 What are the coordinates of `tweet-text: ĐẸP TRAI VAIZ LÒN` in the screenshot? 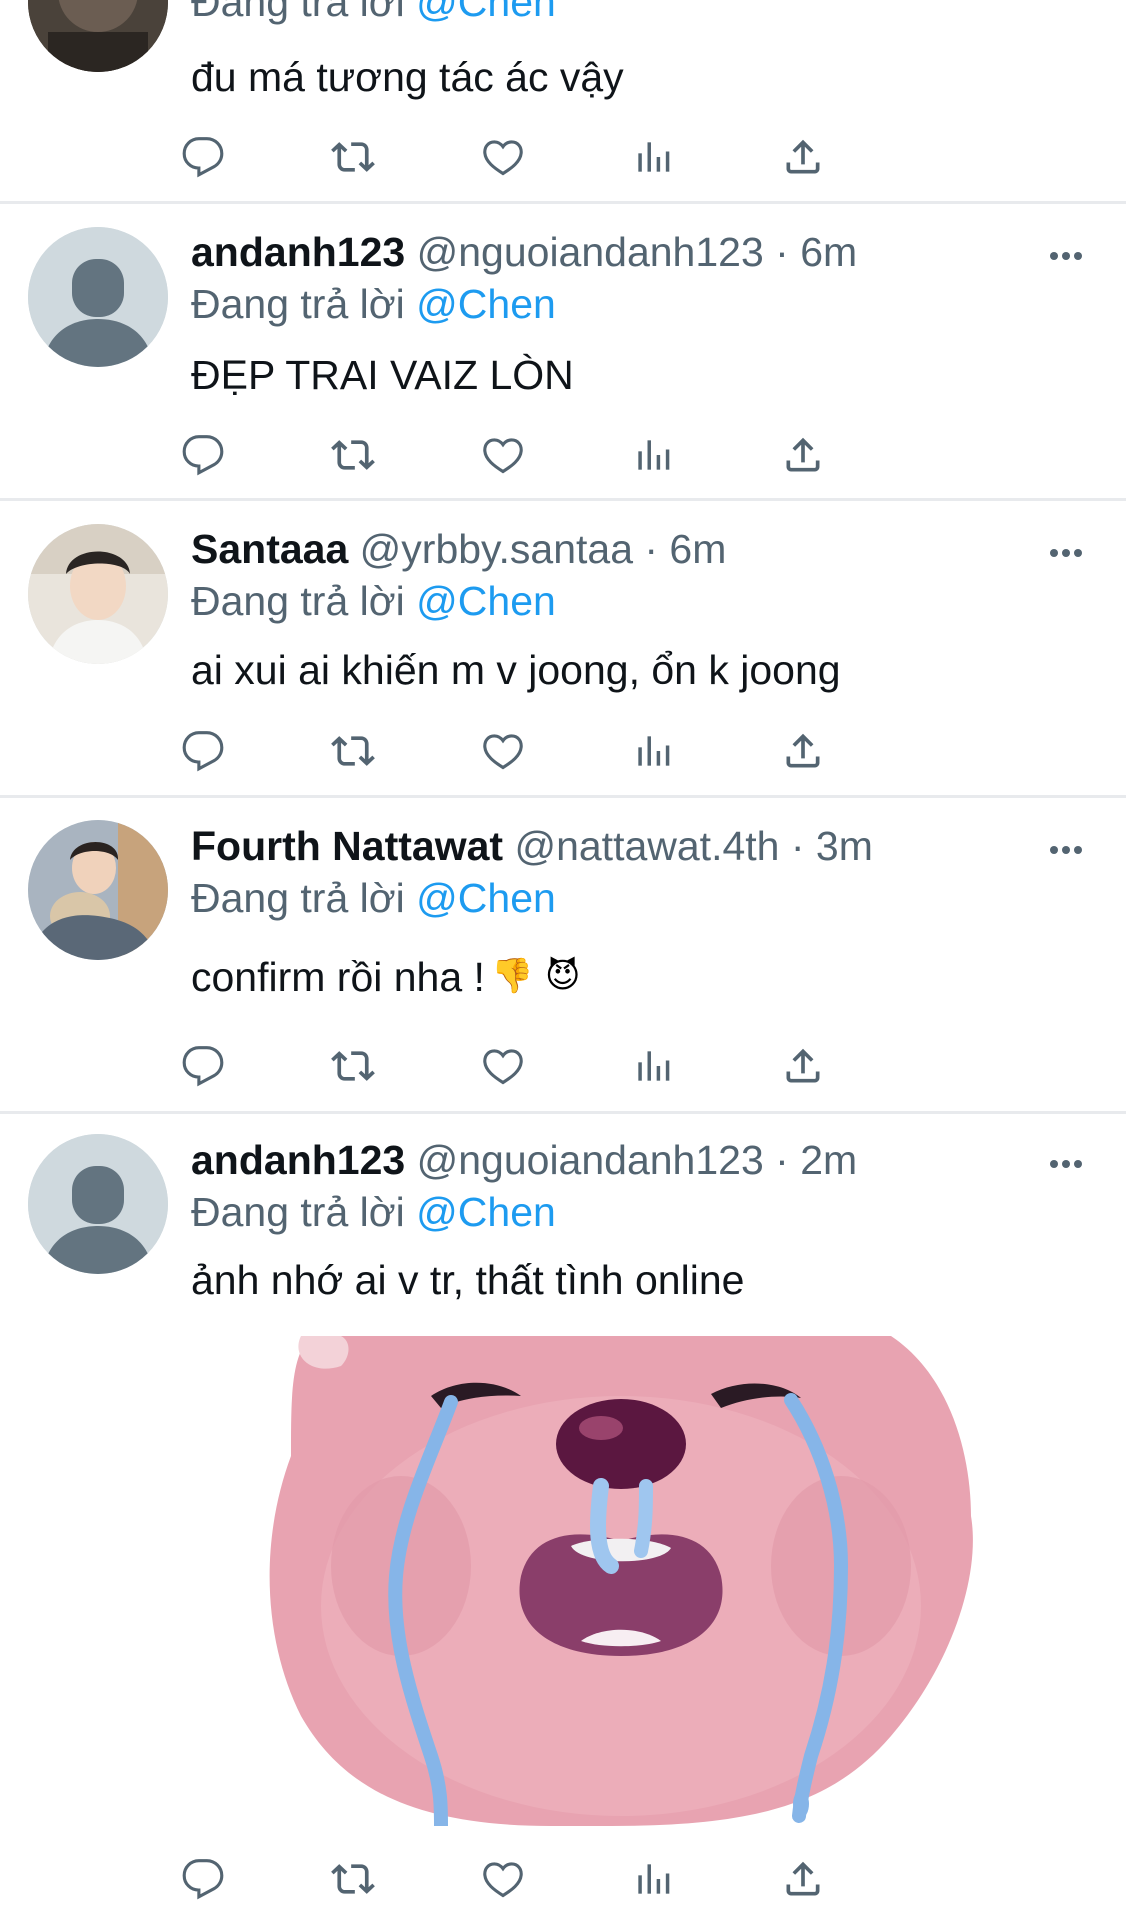 It's located at (382, 375).